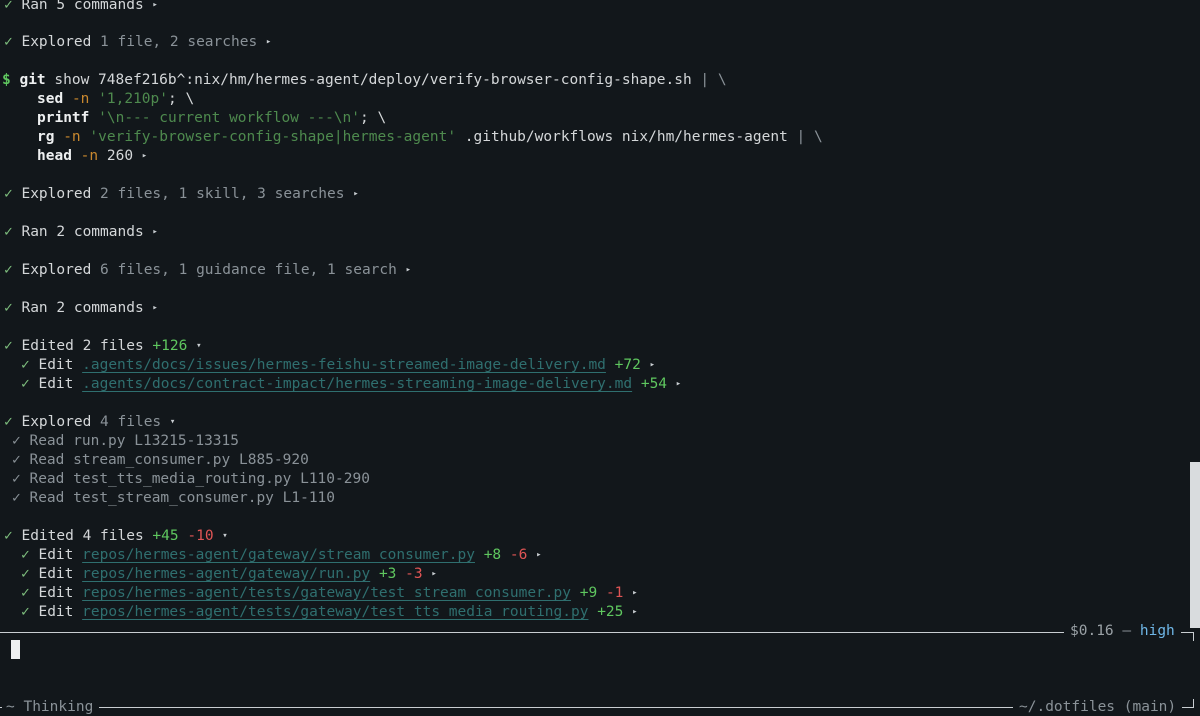 The height and width of the screenshot is (716, 1200). What do you see at coordinates (15, 649) in the screenshot?
I see `input-cursor` at bounding box center [15, 649].